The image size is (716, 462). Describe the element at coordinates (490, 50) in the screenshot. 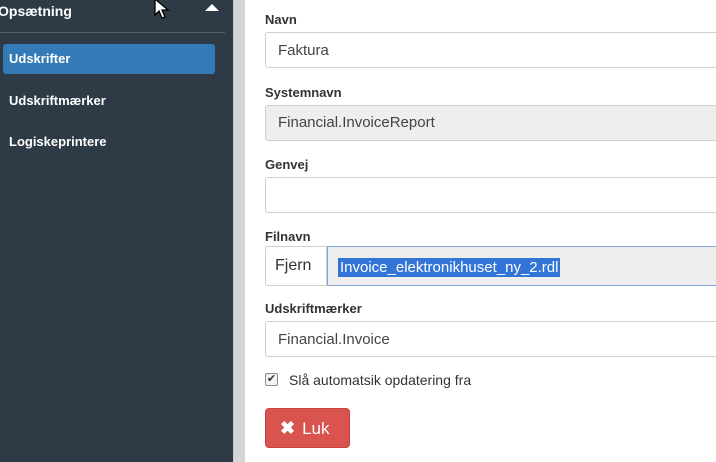

I see `name-input` at that location.